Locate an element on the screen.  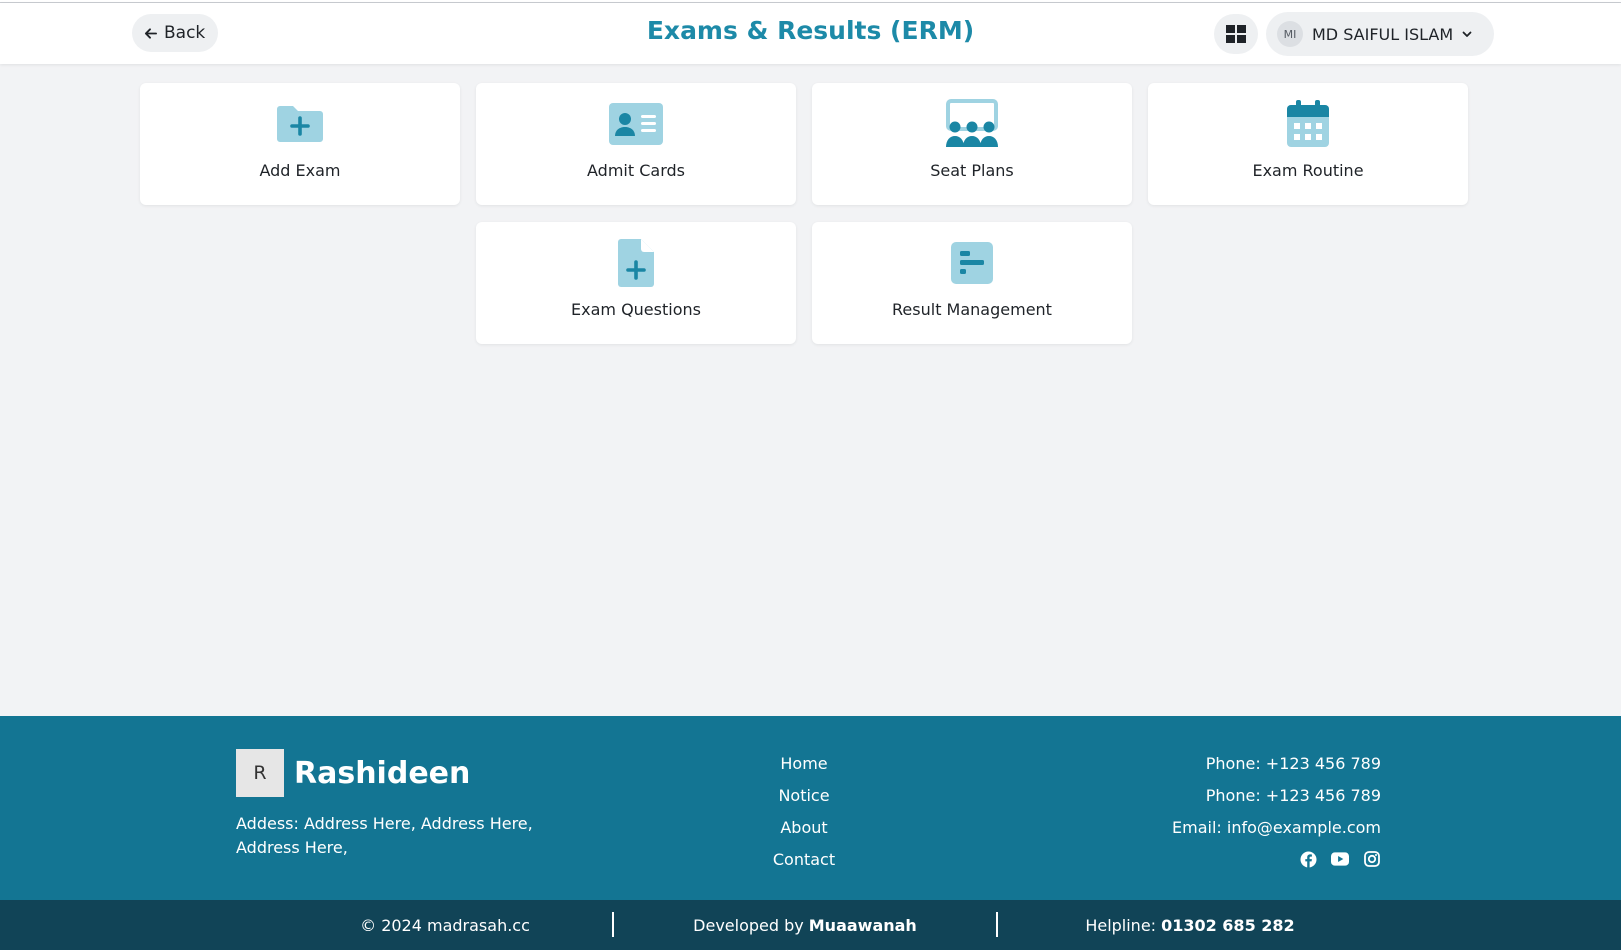
helpline-number: 01302 685 282 is located at coordinates (1228, 925).